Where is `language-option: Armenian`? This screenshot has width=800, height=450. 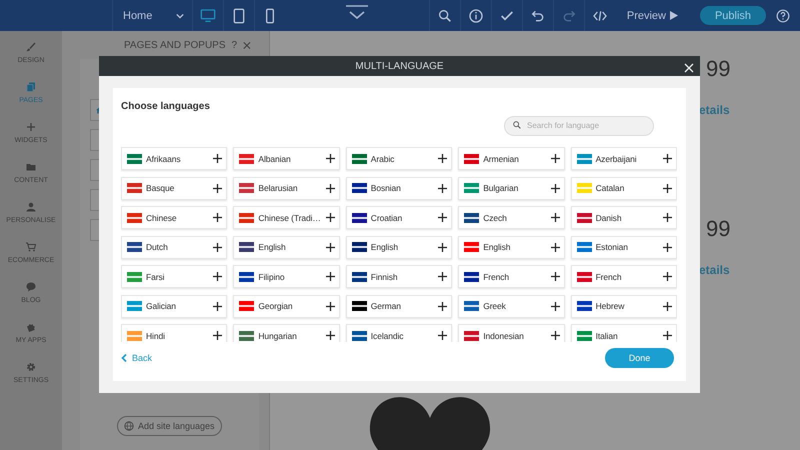 language-option: Armenian is located at coordinates (511, 158).